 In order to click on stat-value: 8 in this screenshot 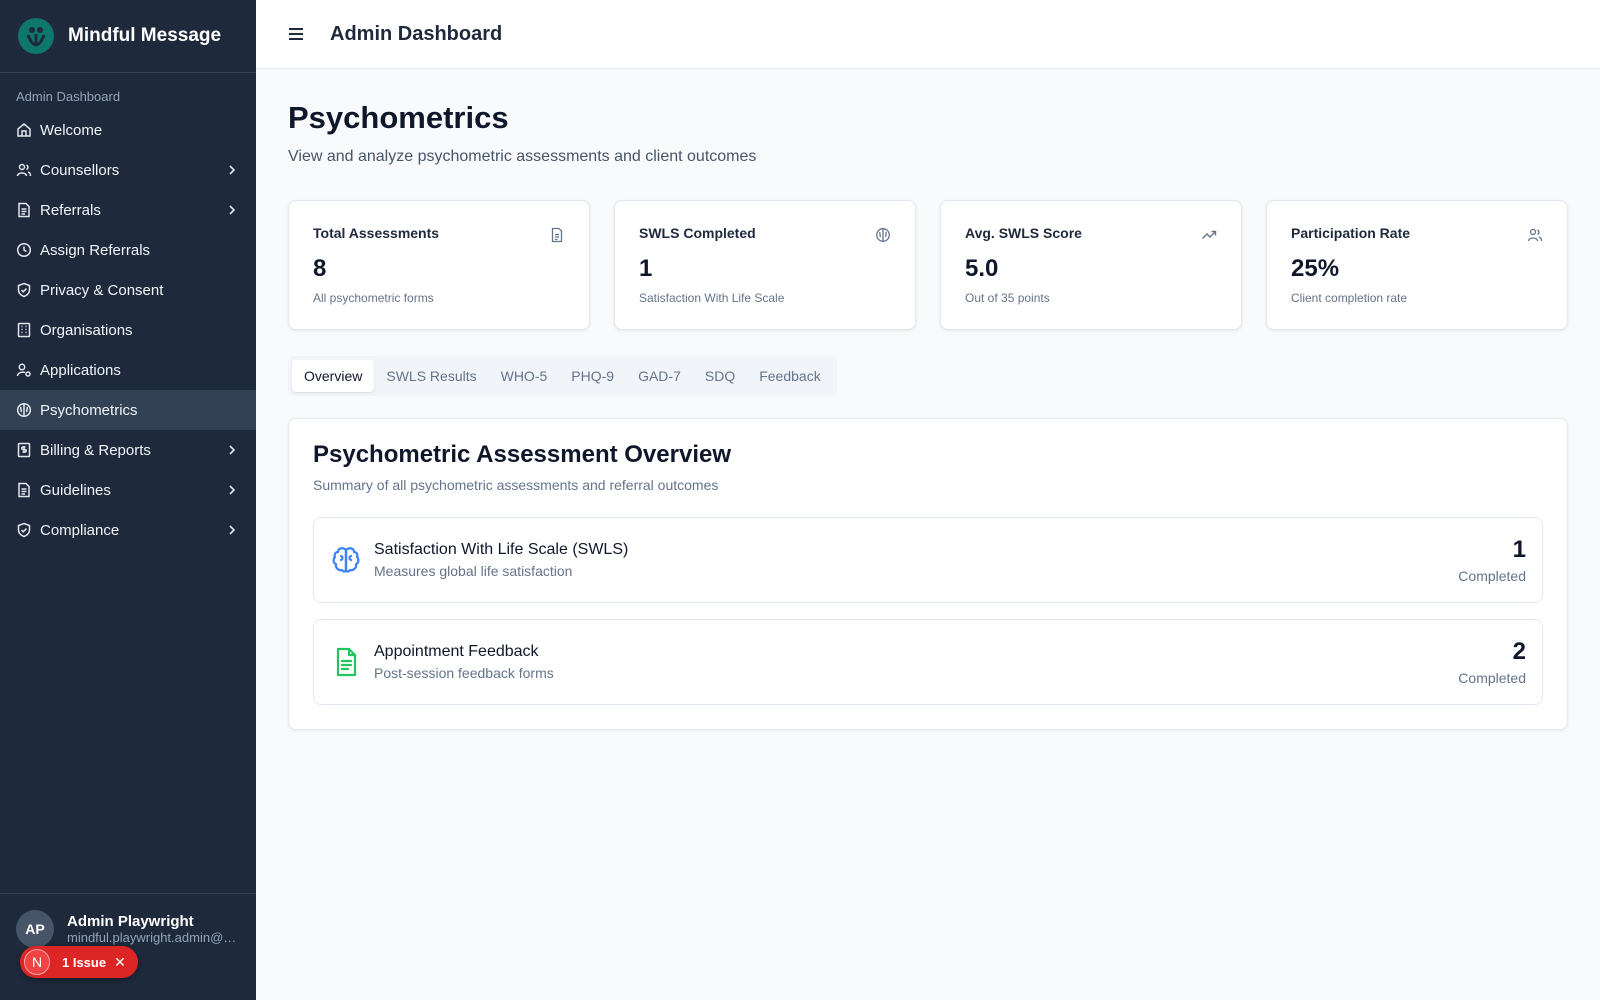, I will do `click(320, 268)`.